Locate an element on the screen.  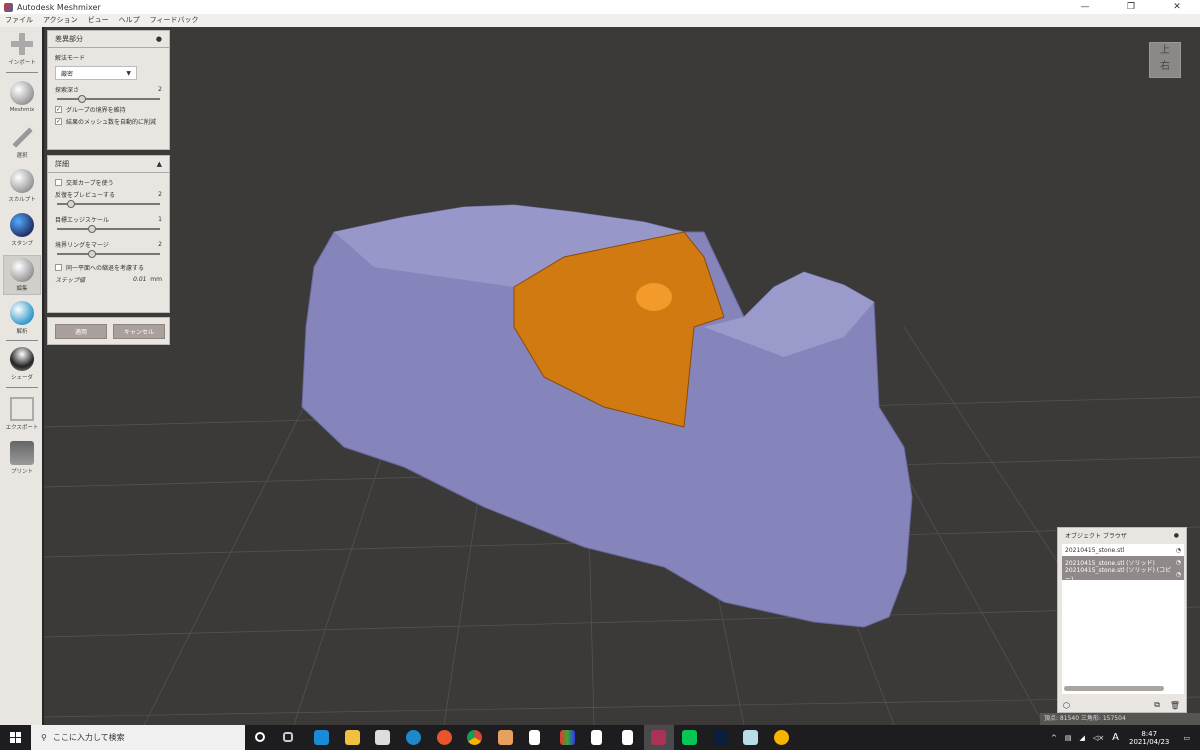
cancel-button: キャンセル is located at coordinates (139, 331).